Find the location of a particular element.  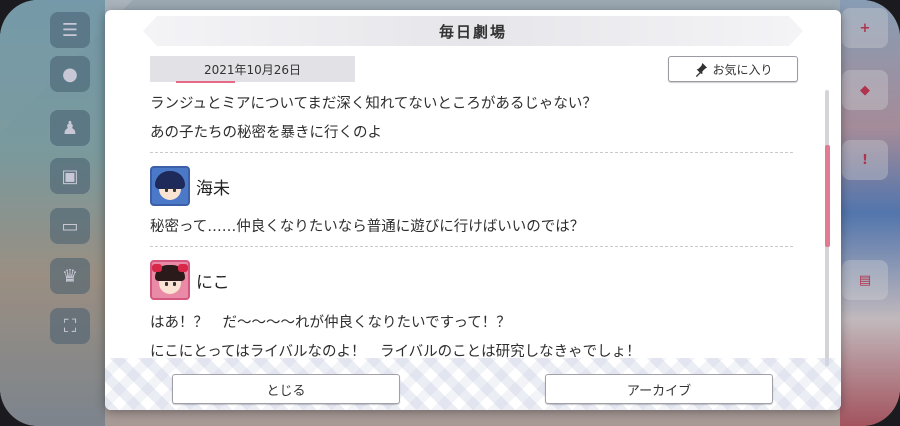

archive-button: アーカイブ is located at coordinates (659, 389).